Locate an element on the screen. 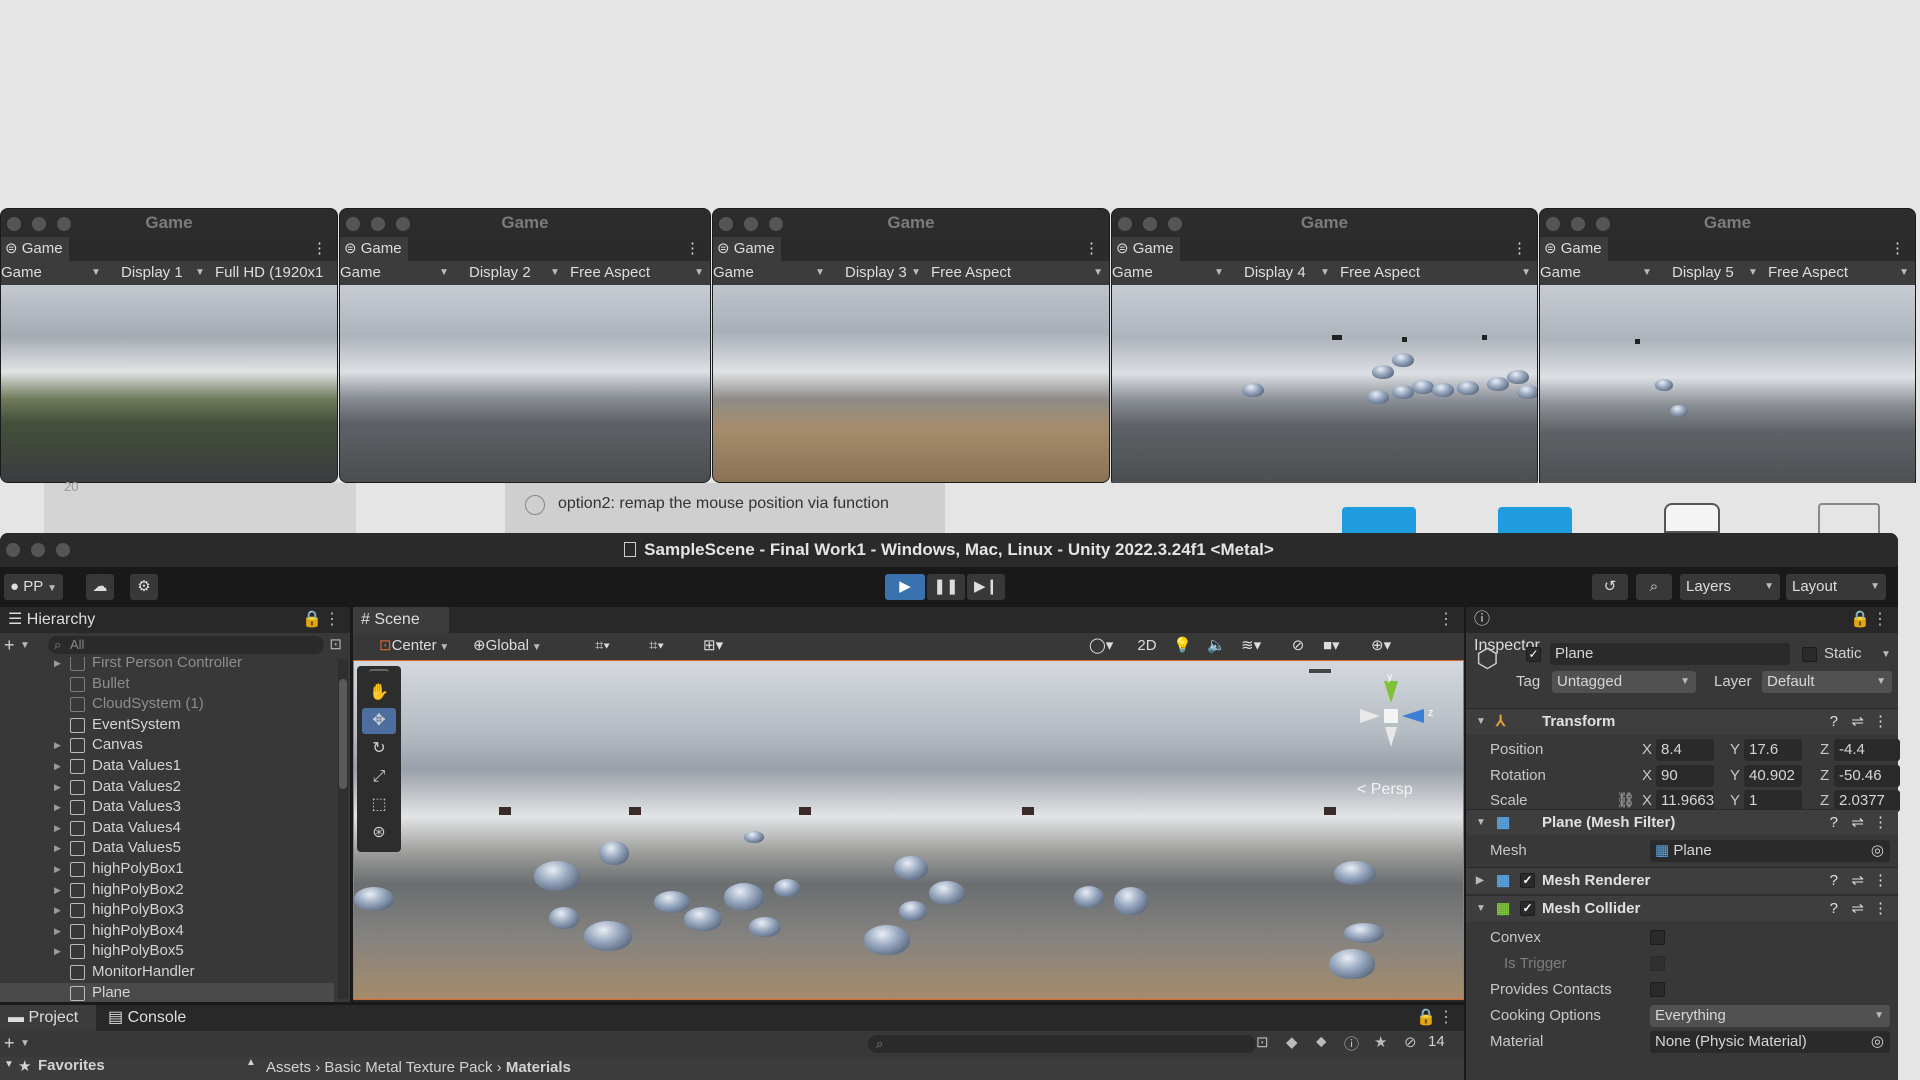  hierarchy-item: ▶ highPolyBox4 is located at coordinates (167, 931).